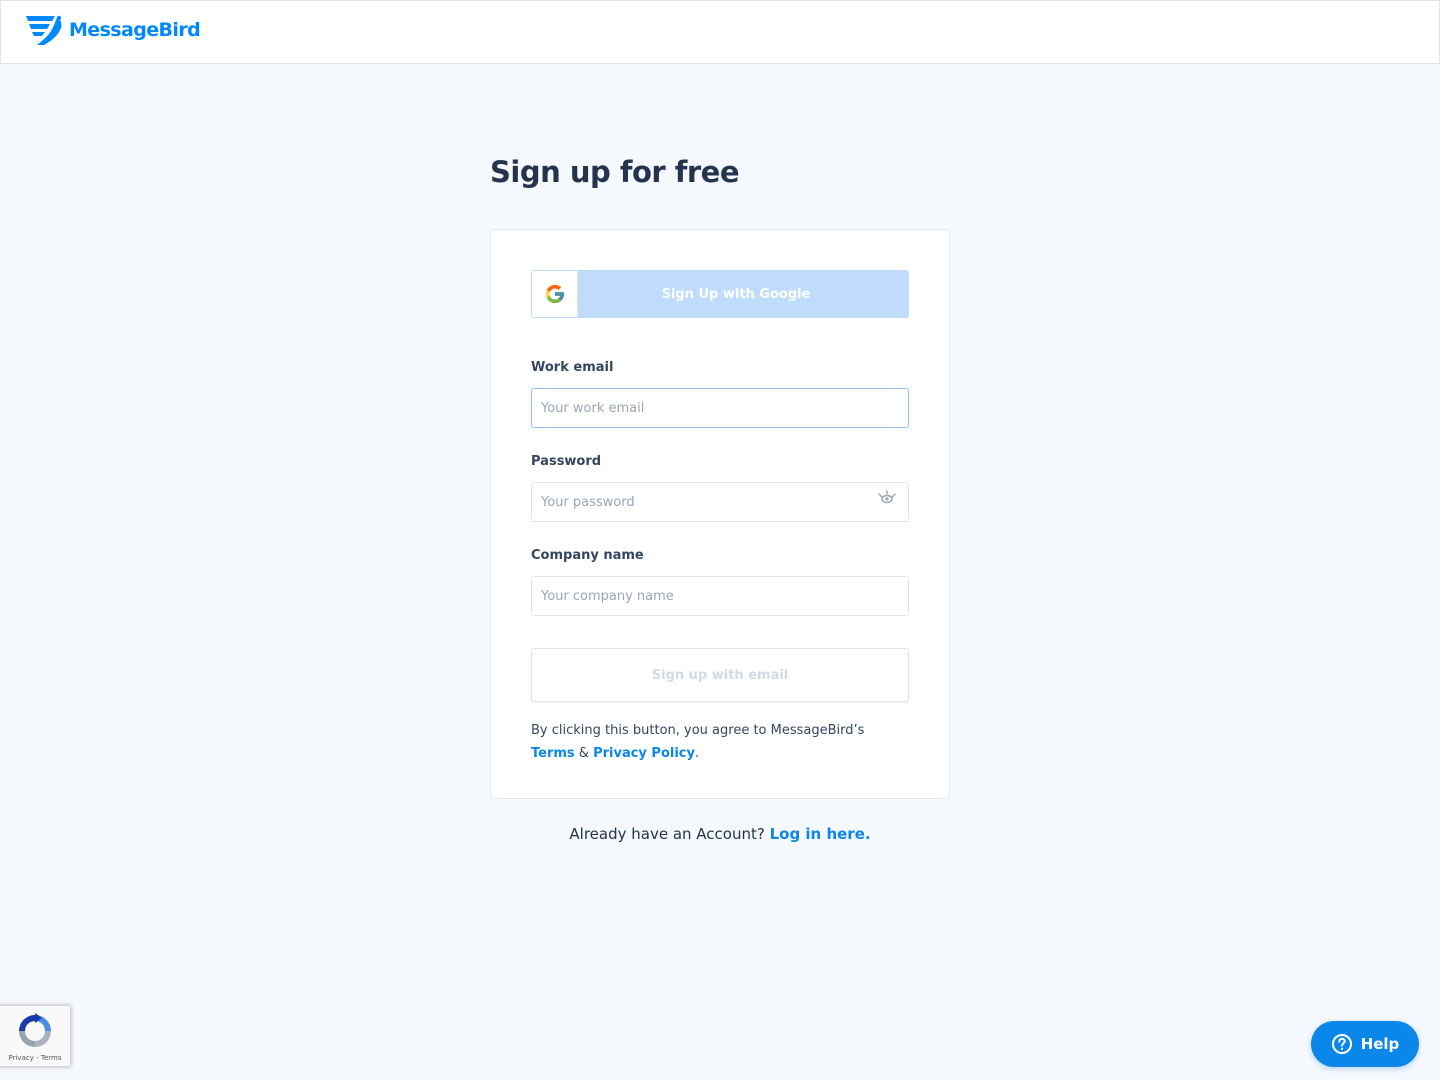 The height and width of the screenshot is (1080, 1440). I want to click on messagebird-logo-icon, so click(44, 30).